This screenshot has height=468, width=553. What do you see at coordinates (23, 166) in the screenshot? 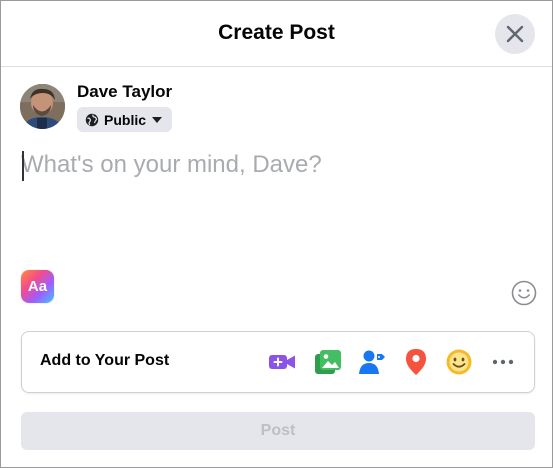
I see `text-cursor` at bounding box center [23, 166].